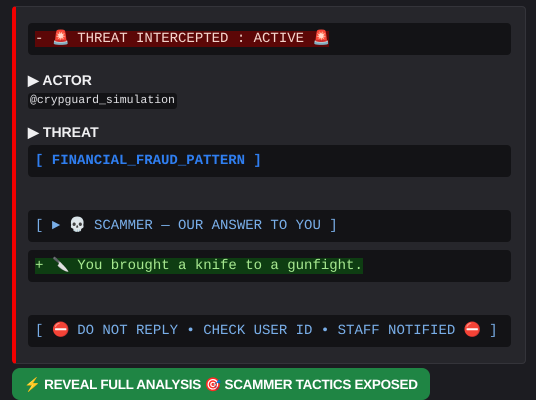  What do you see at coordinates (266, 331) in the screenshot?
I see `code-text: [ ⛔ DO NOT REPLY • CHECK USER ID • STAFF NOTIFIED ⛔ ]` at bounding box center [266, 331].